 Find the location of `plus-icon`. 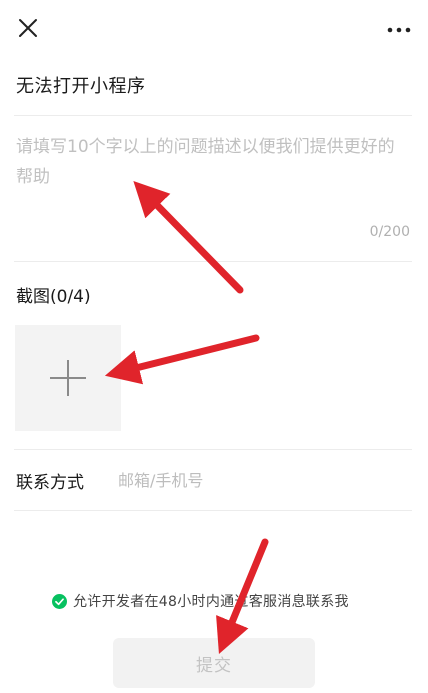

plus-icon is located at coordinates (68, 378).